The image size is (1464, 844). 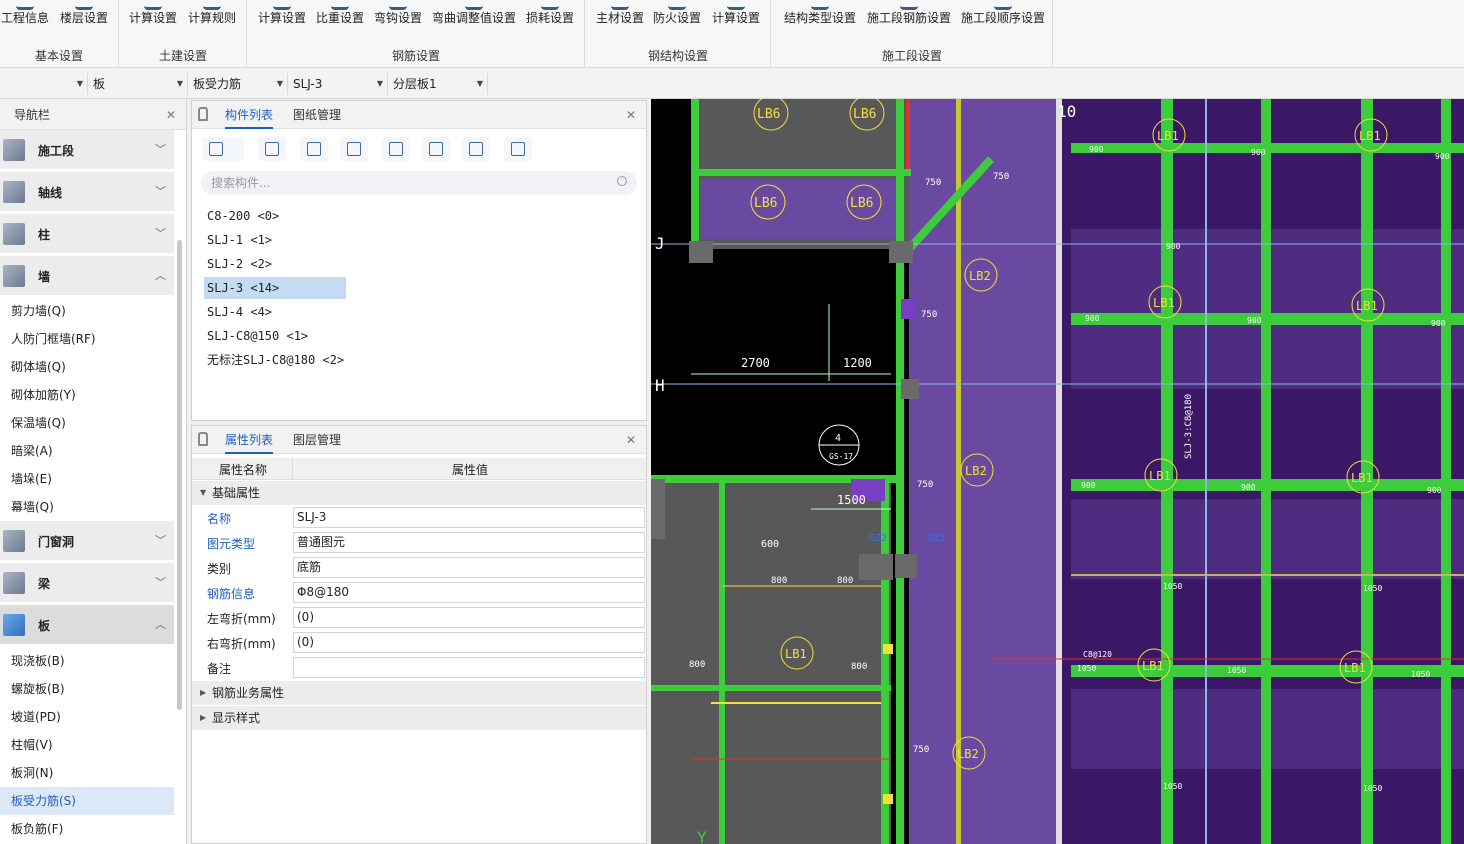 What do you see at coordinates (317, 440) in the screenshot?
I see `tab-layer-management: 图层管理` at bounding box center [317, 440].